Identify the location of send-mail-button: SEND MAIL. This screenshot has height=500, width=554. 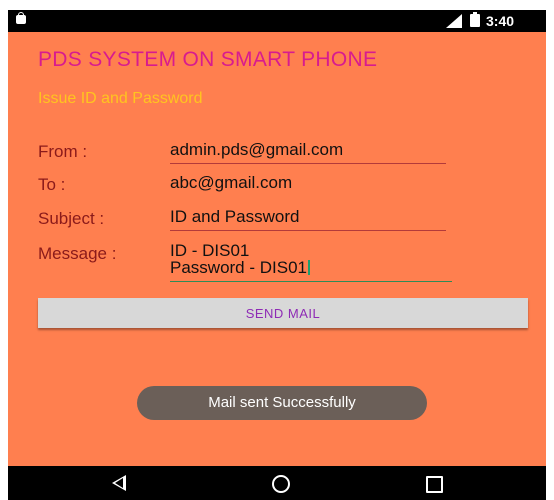
(283, 313).